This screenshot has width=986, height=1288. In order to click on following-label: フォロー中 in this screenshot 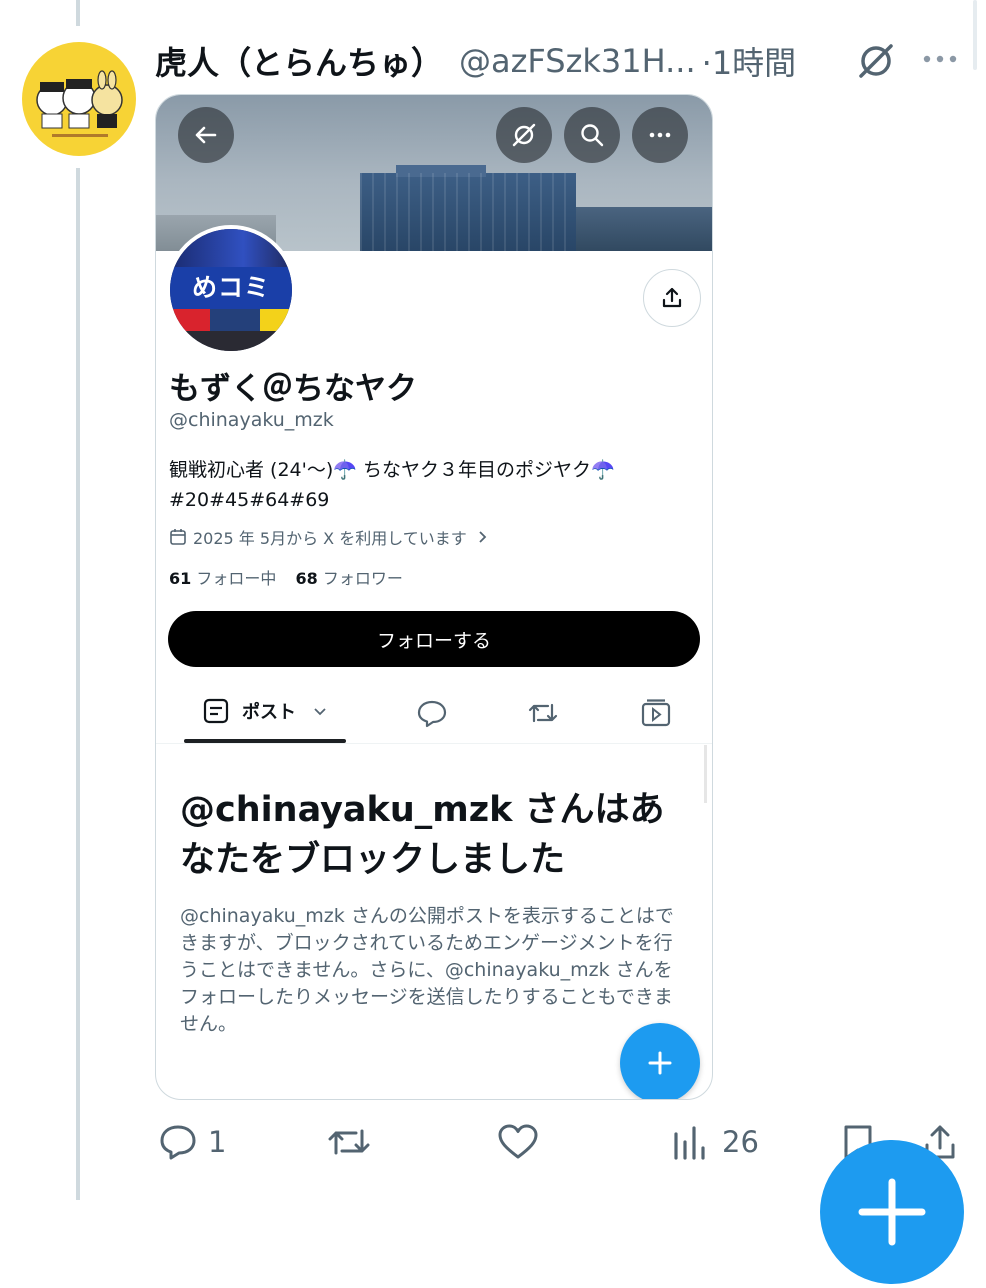, I will do `click(236, 578)`.